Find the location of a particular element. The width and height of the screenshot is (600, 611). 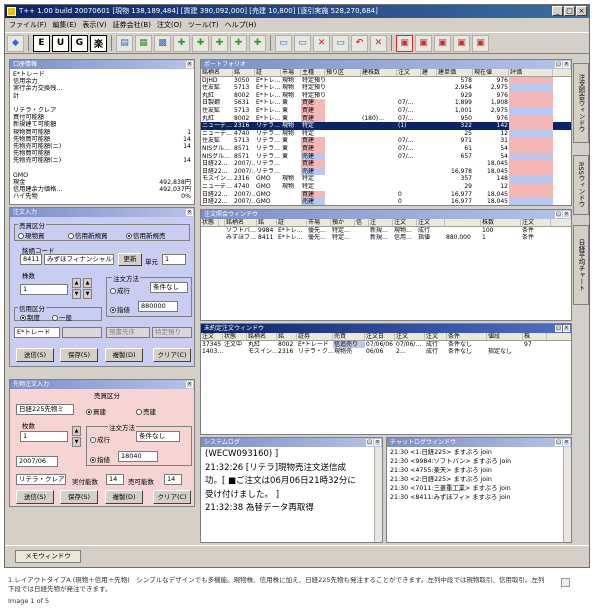

tab-rss: RSSウィンドウ is located at coordinates (581, 185).